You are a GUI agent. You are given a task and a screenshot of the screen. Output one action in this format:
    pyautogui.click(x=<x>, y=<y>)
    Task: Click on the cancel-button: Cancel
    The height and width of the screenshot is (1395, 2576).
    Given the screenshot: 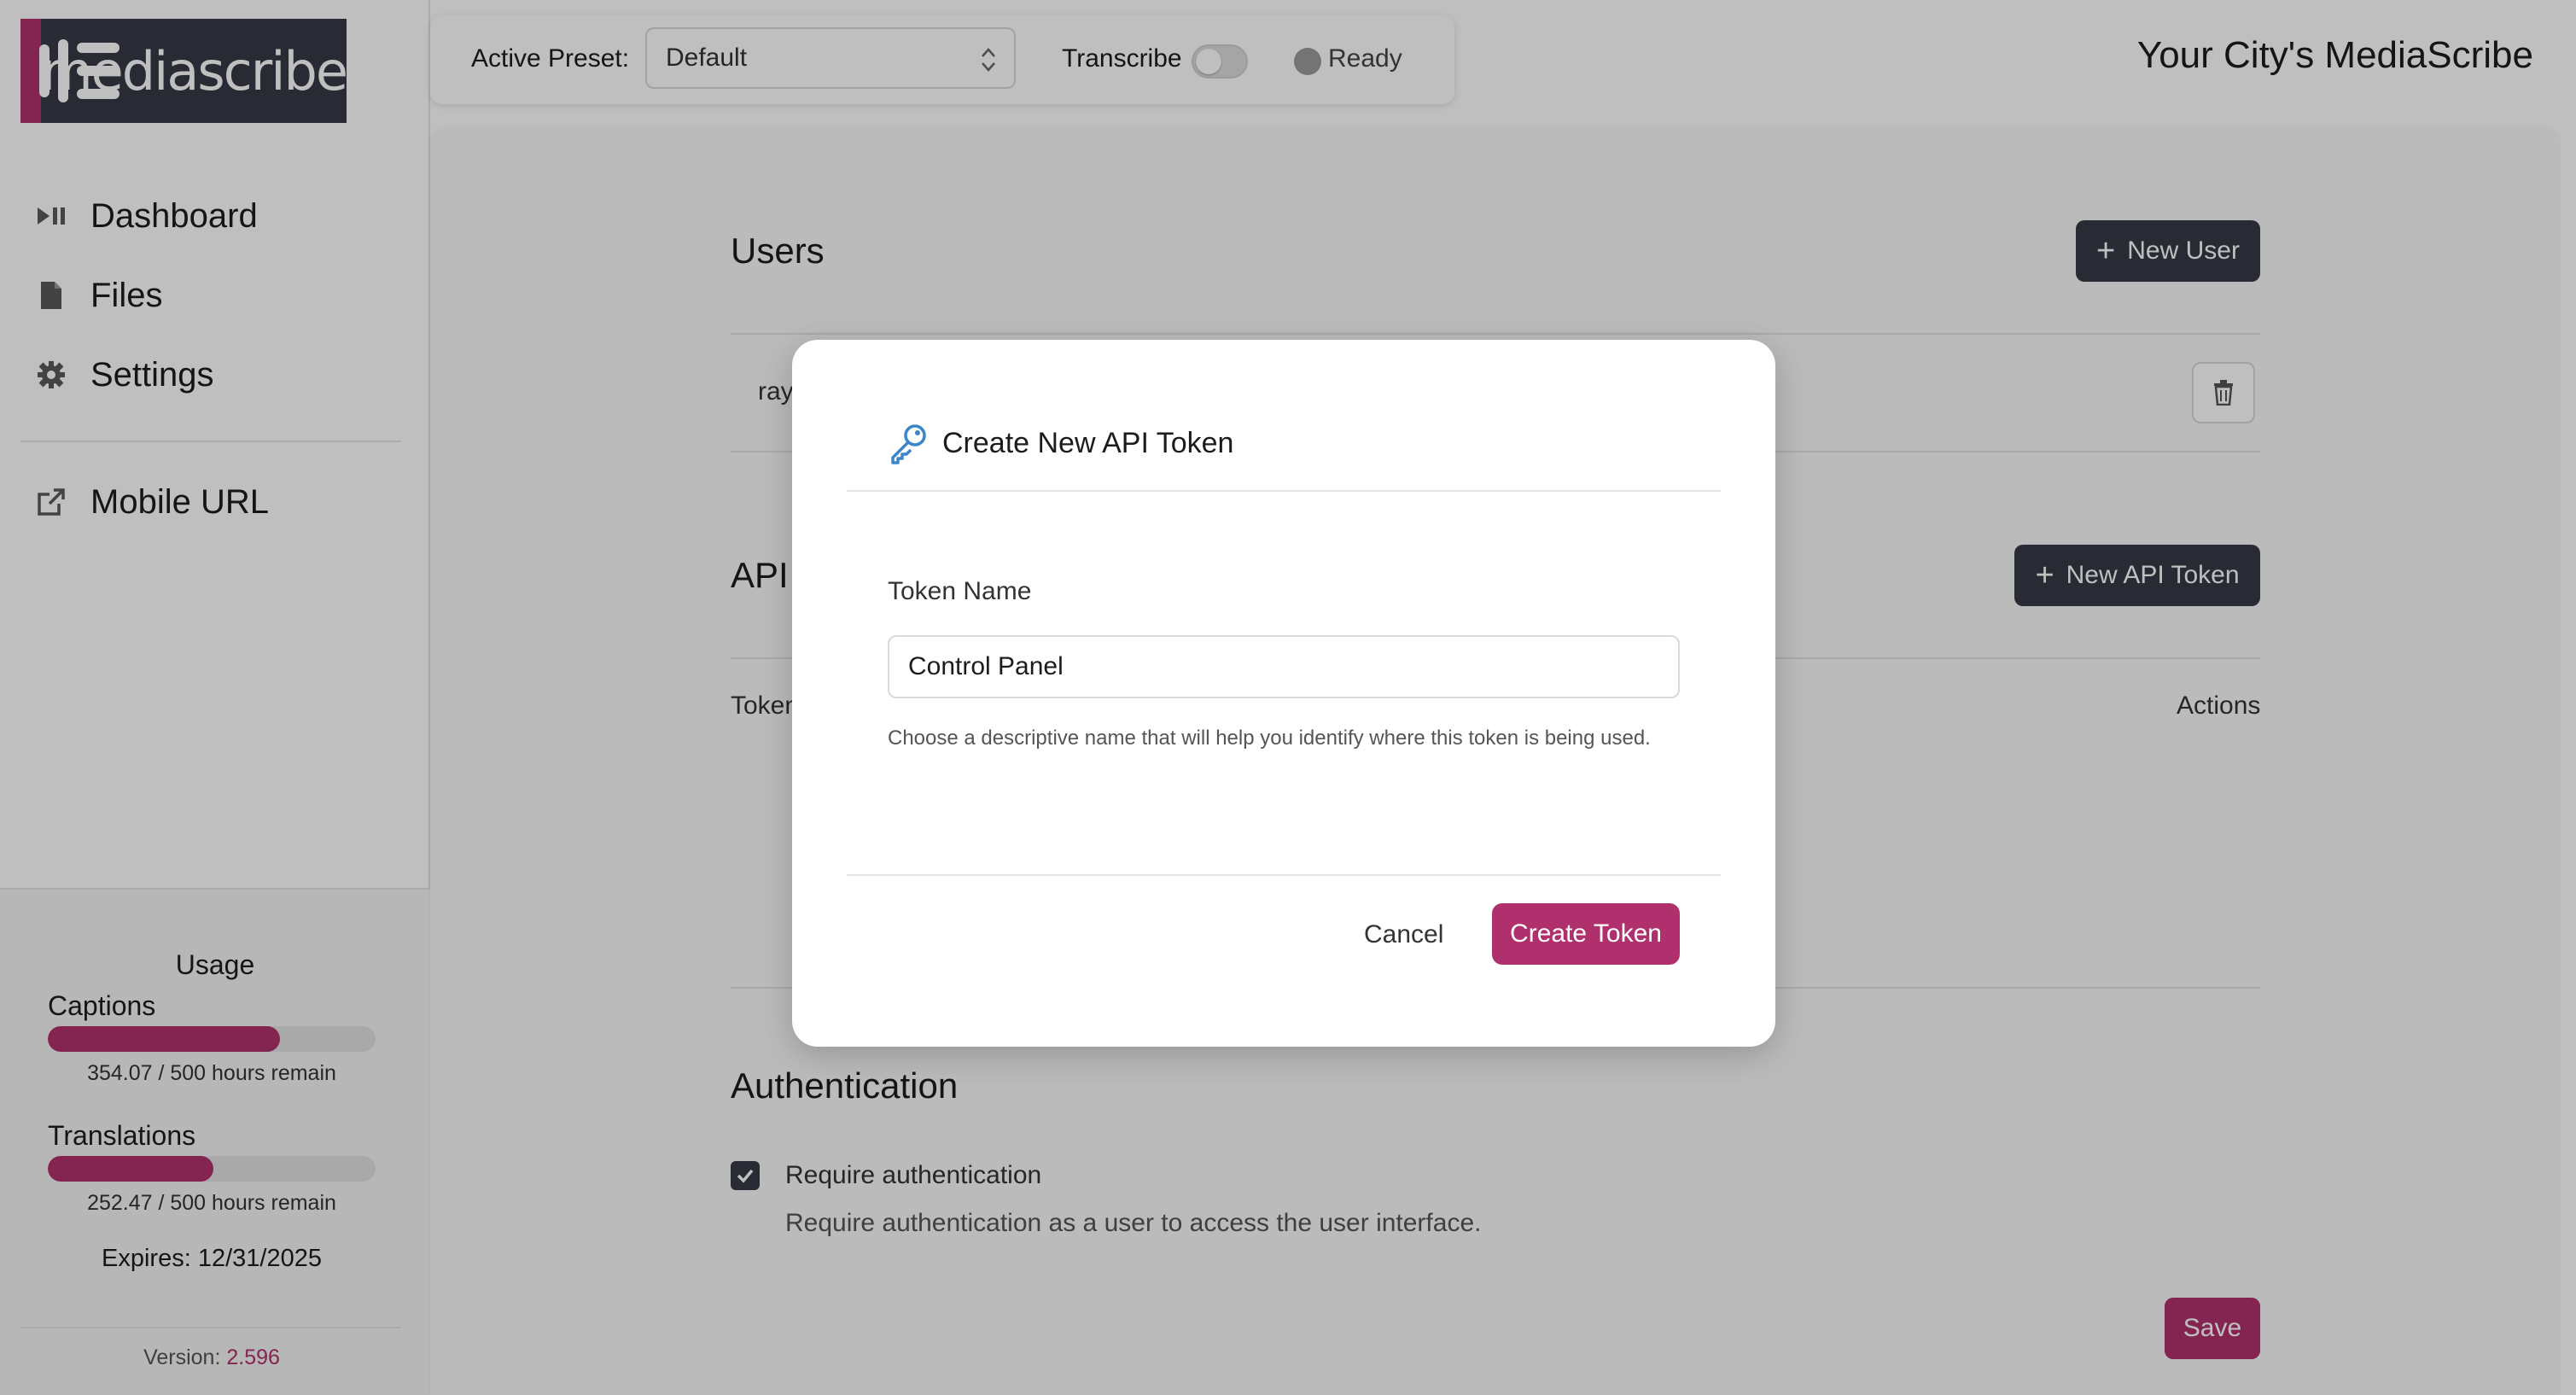 What is the action you would take?
    pyautogui.click(x=1403, y=934)
    